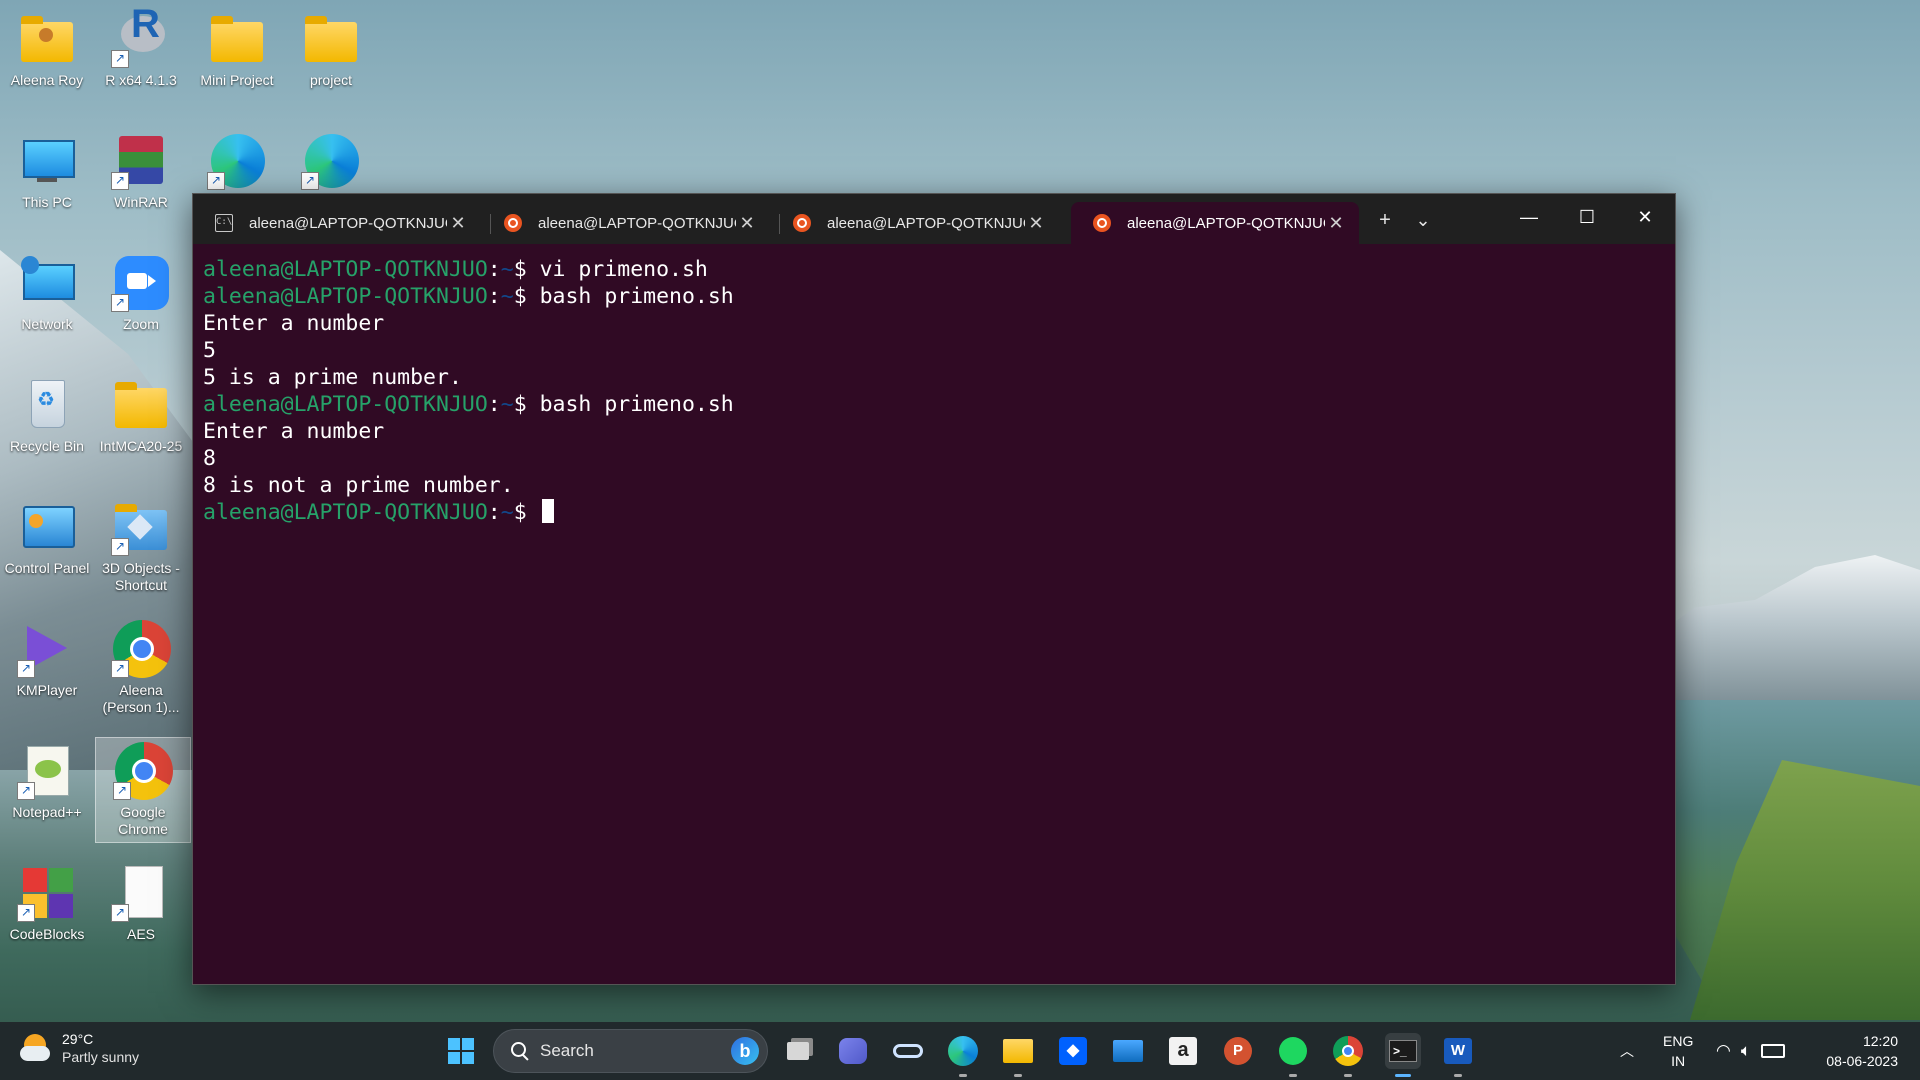  I want to click on cmd-icon: C:\, so click(224, 223).